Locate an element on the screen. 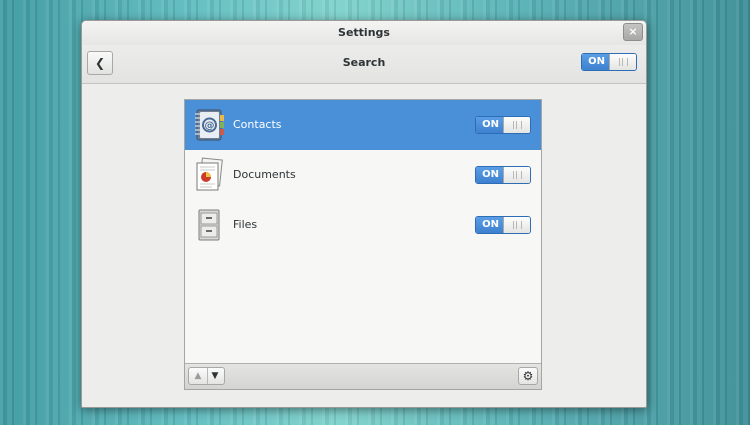  chevron-down-icon: ▼ is located at coordinates (215, 376).